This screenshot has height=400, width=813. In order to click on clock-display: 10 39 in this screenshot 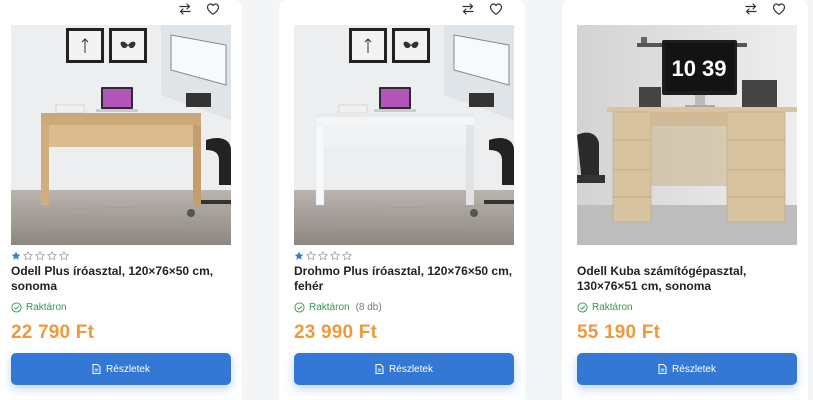, I will do `click(698, 68)`.